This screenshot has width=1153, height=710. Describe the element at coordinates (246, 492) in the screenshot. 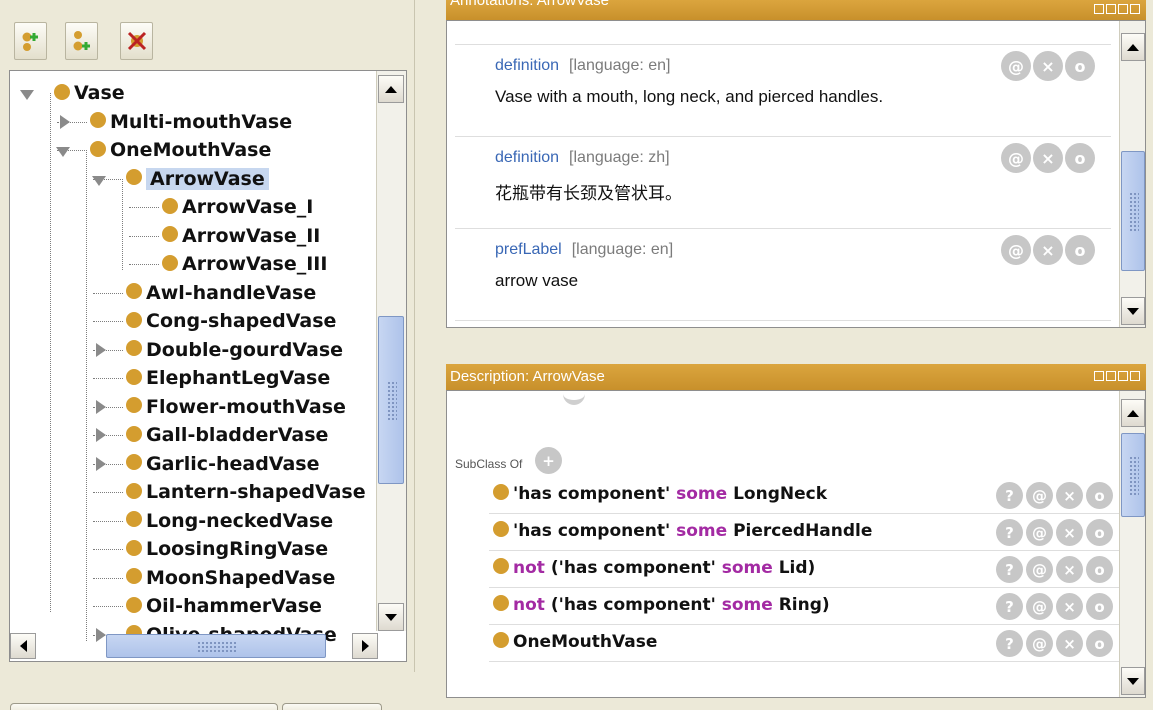

I see `tree-item: Lantern-shapedVase` at that location.